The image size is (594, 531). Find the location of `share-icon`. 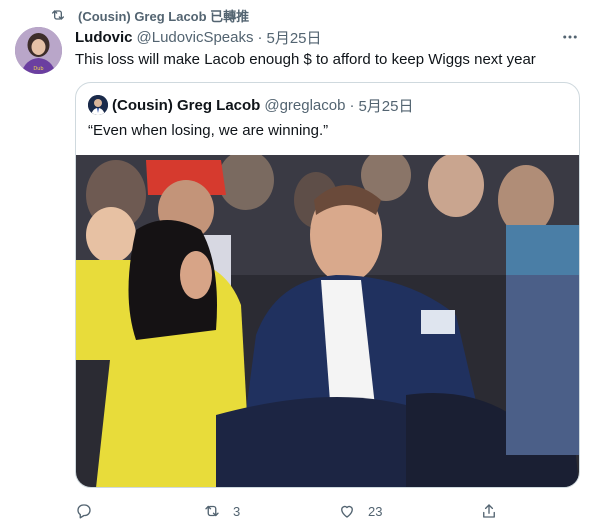

share-icon is located at coordinates (489, 511).